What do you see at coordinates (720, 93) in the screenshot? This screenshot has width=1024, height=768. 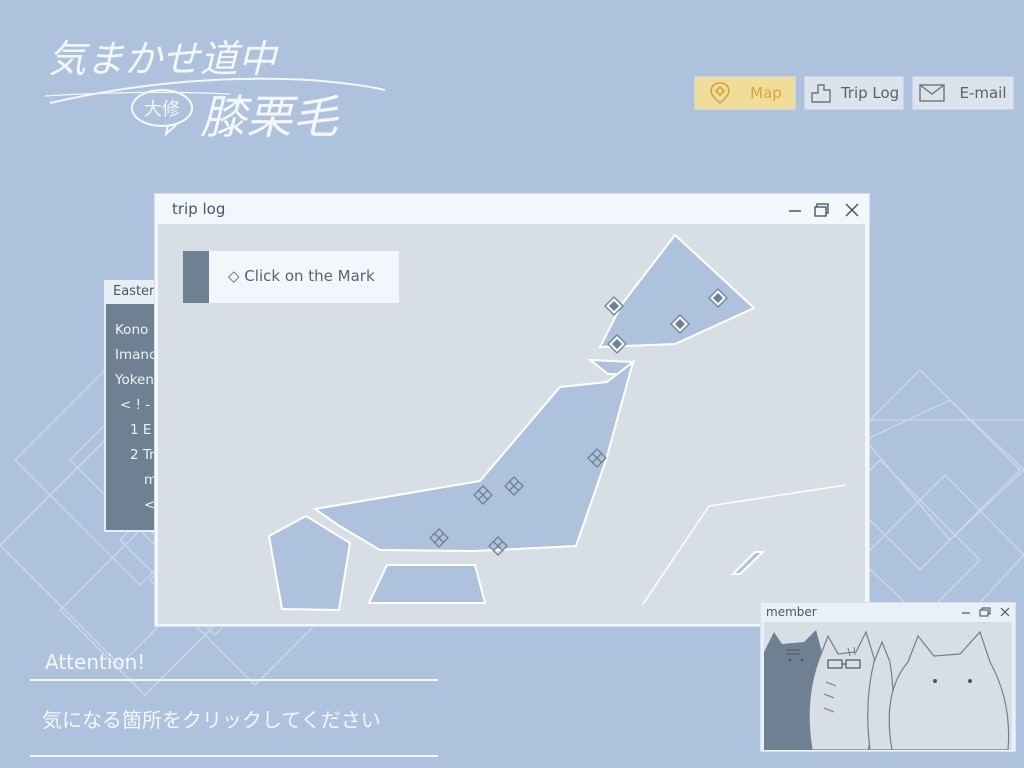 I see `map-pin-icon` at bounding box center [720, 93].